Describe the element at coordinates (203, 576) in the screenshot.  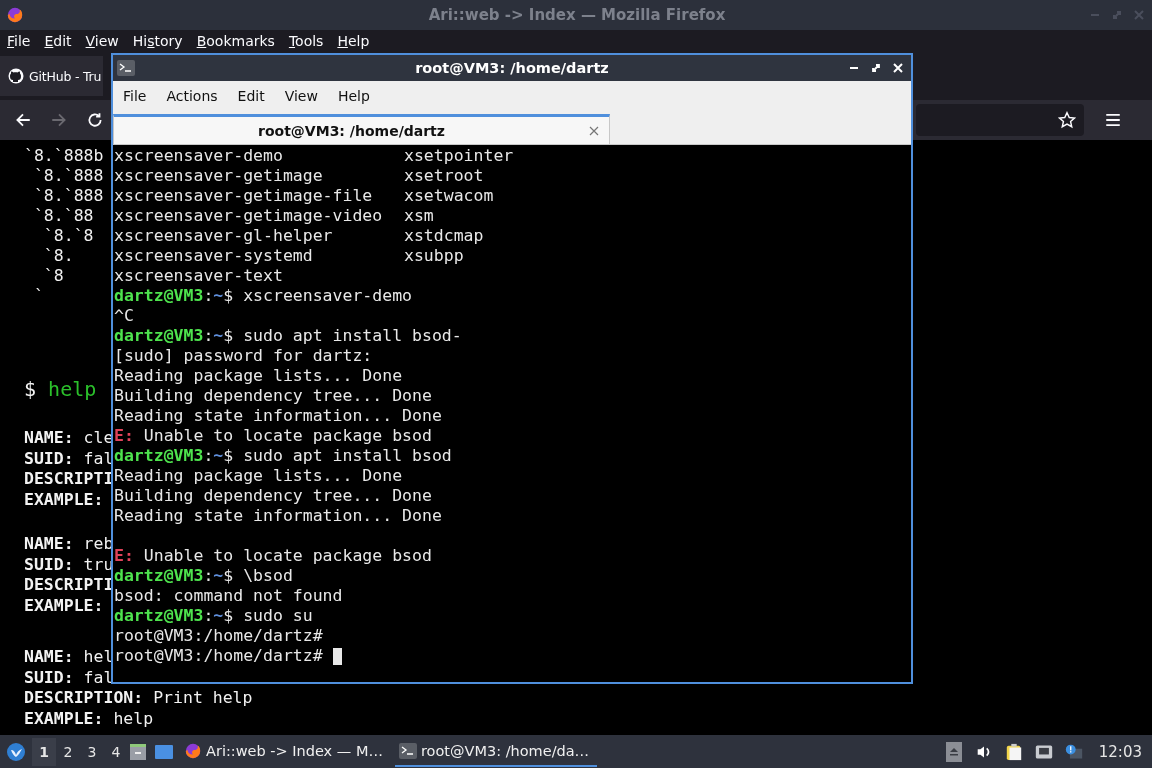
I see `terminal-line: dartz@VM3:~$ \bsod` at that location.